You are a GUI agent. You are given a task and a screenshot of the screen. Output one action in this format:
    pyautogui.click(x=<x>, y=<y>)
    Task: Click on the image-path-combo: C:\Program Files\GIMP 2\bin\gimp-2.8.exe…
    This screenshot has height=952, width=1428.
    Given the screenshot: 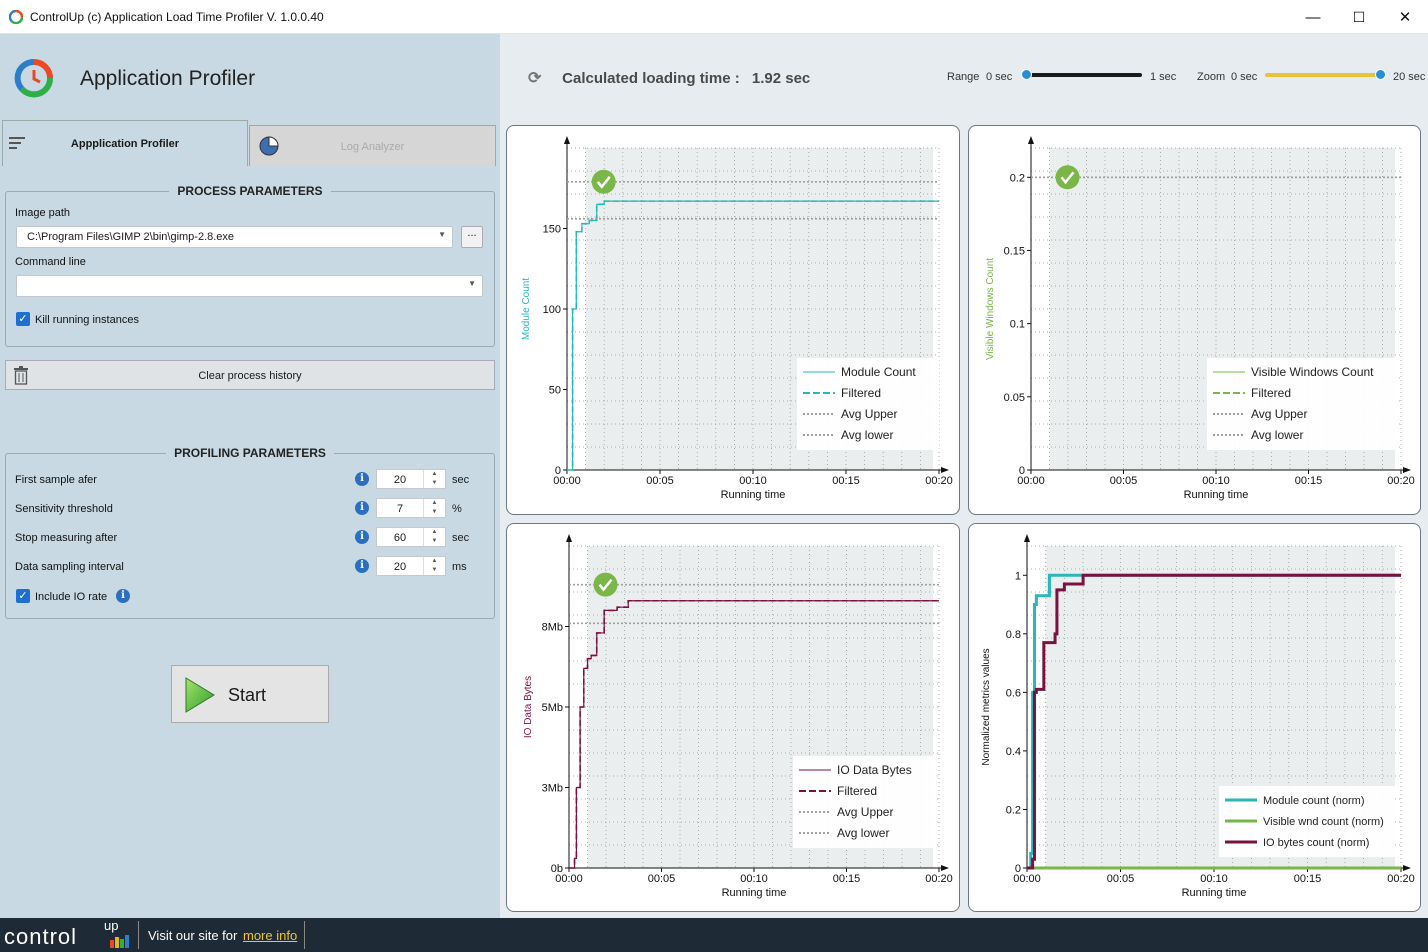 What is the action you would take?
    pyautogui.click(x=234, y=237)
    